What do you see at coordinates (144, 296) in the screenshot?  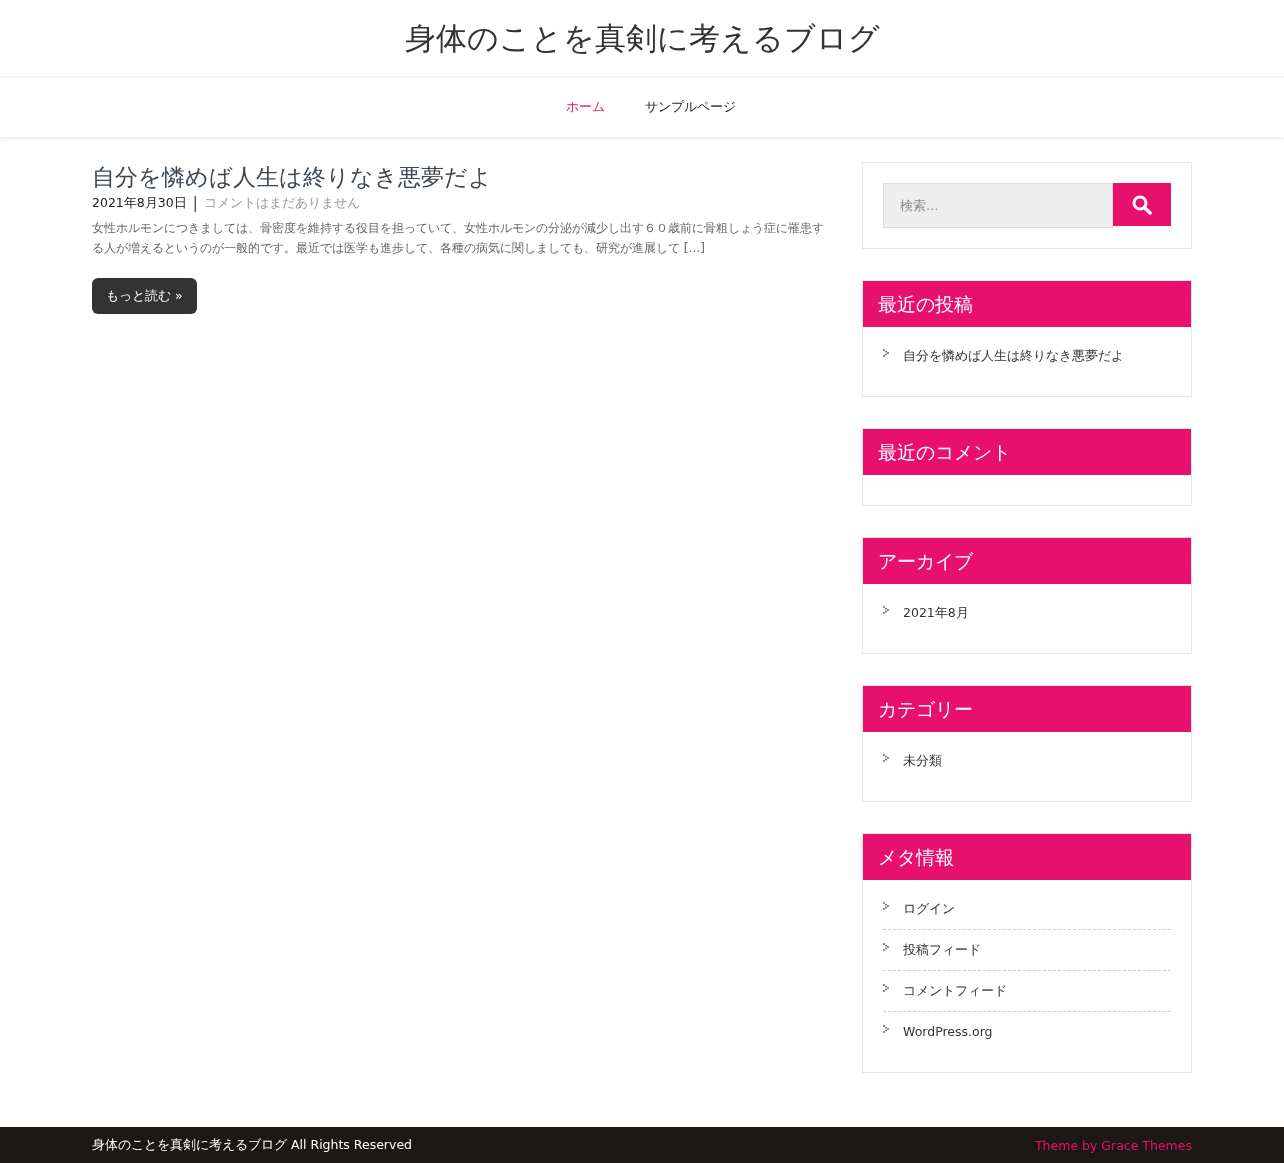 I see `read-more-button: もっと読む »` at bounding box center [144, 296].